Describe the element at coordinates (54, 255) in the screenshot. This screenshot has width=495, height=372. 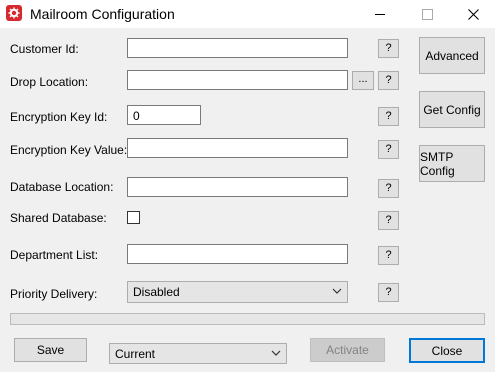
I see `department-list-label: Department List:` at that location.